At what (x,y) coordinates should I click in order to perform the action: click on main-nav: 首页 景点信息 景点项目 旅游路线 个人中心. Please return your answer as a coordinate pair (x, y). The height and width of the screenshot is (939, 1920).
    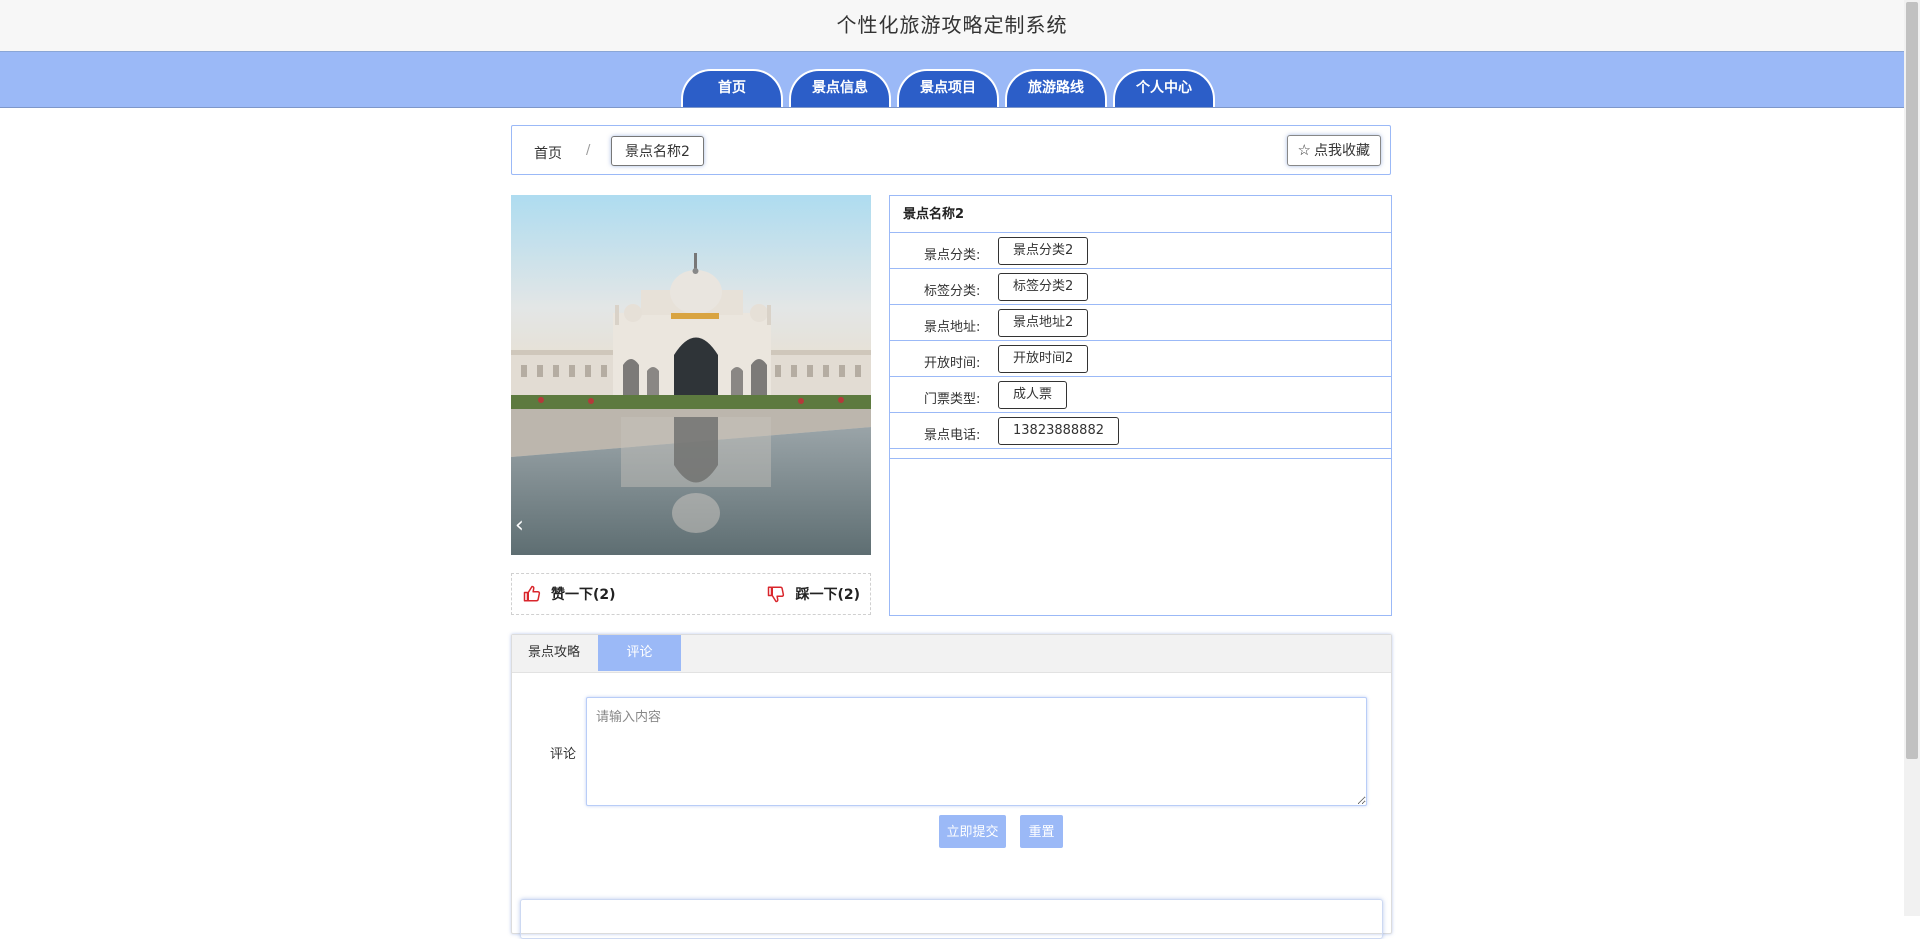
    Looking at the image, I should click on (952, 80).